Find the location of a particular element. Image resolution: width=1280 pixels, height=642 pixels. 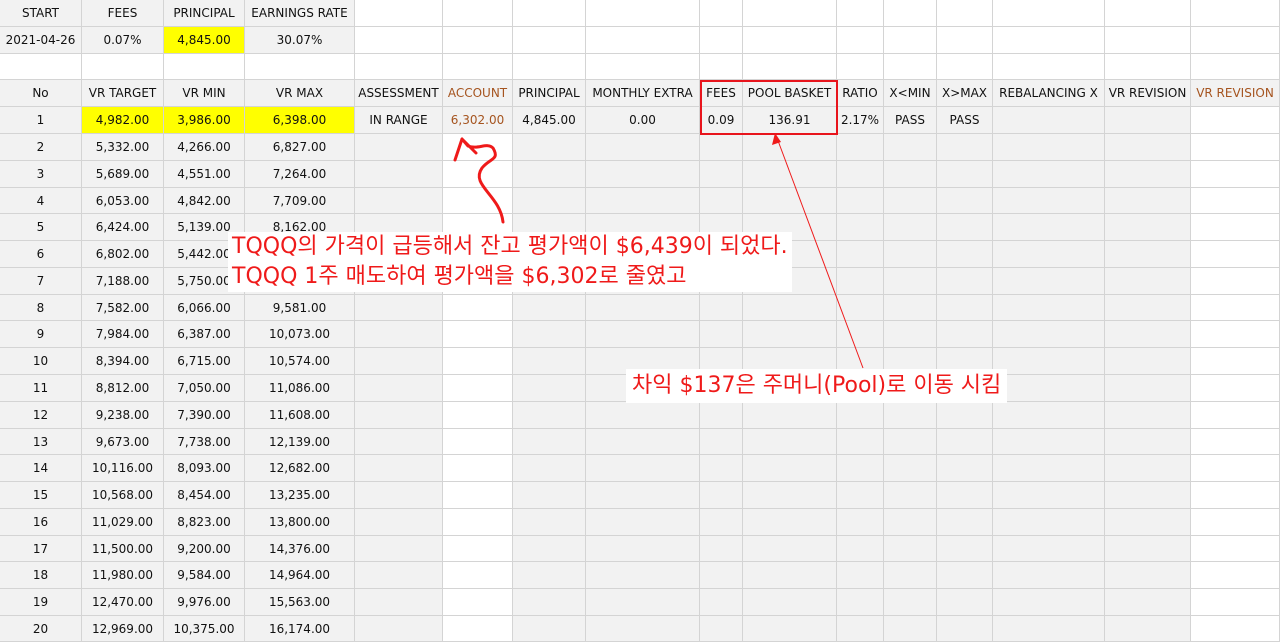

table-header-cell: No is located at coordinates (41, 93).